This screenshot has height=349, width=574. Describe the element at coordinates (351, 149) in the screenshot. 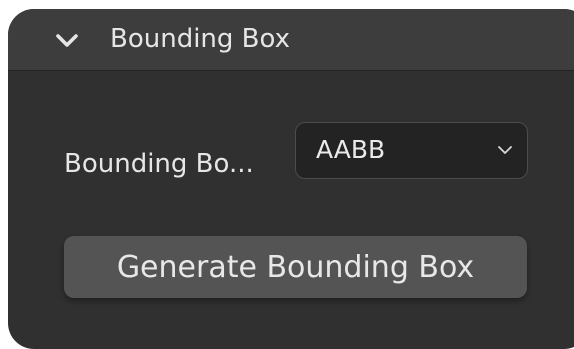

I see `dropdown-selected-value: AABB` at that location.